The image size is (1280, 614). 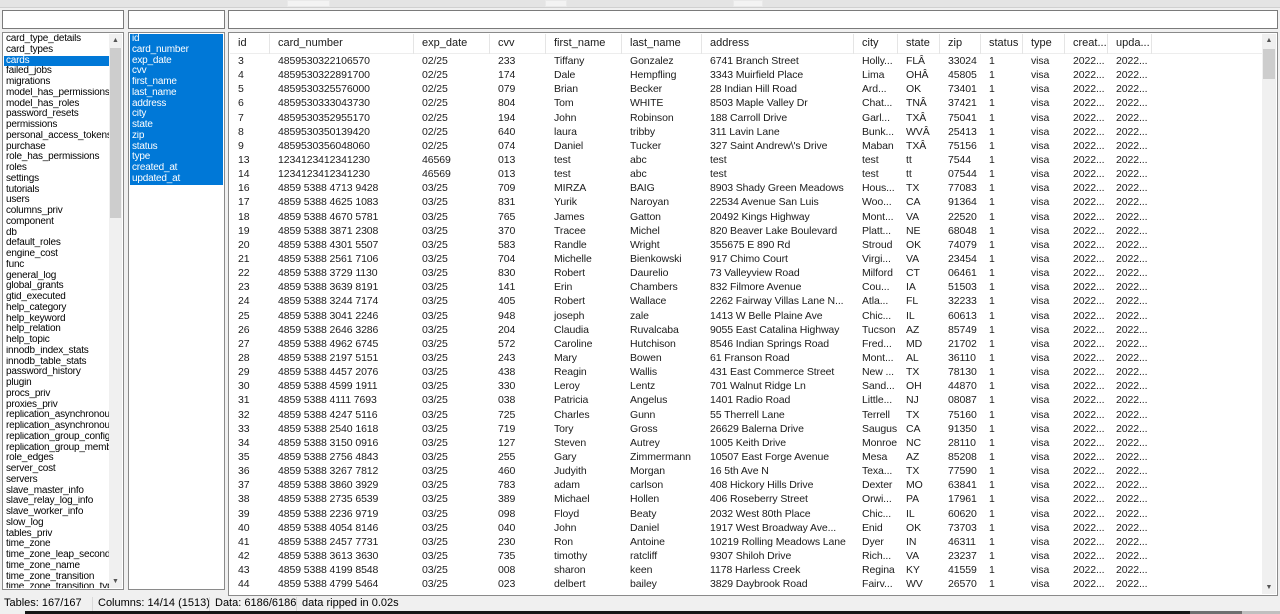 I want to click on table-list-item: tutorials, so click(x=56, y=190).